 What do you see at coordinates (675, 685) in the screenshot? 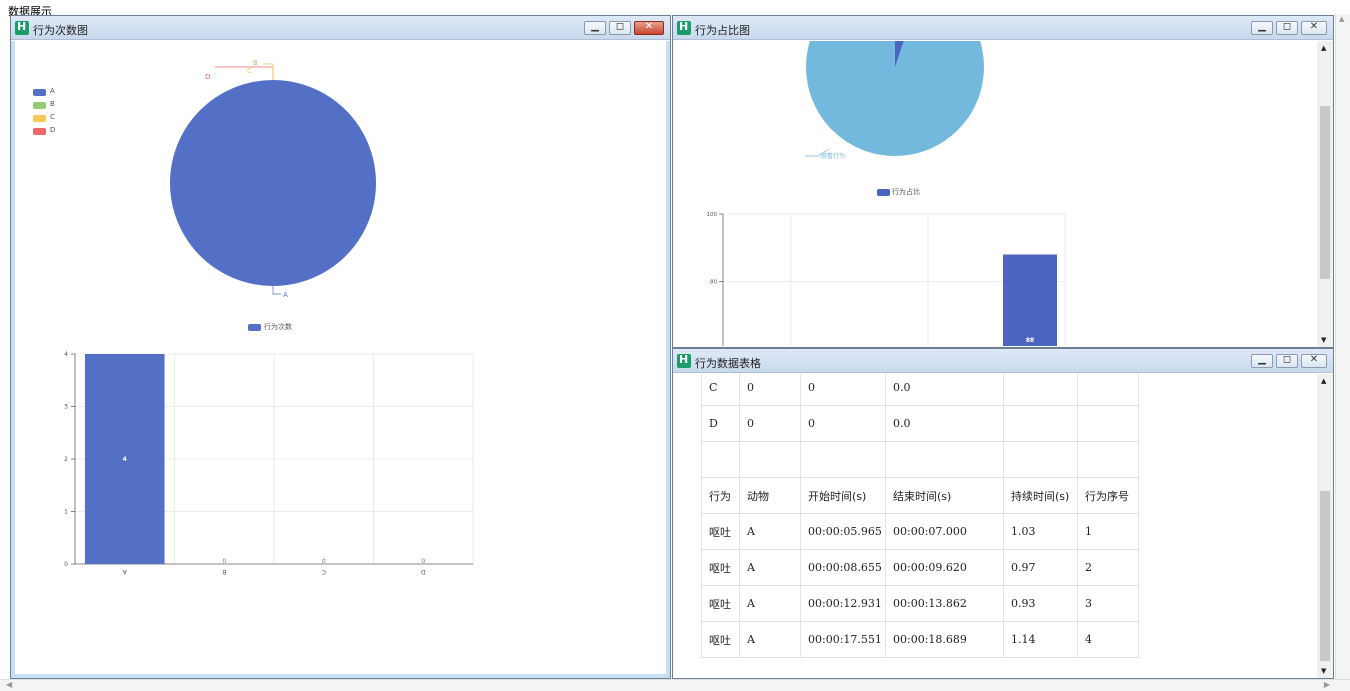
I see `page-horizontal-scrollbar: ◀ ▶` at bounding box center [675, 685].